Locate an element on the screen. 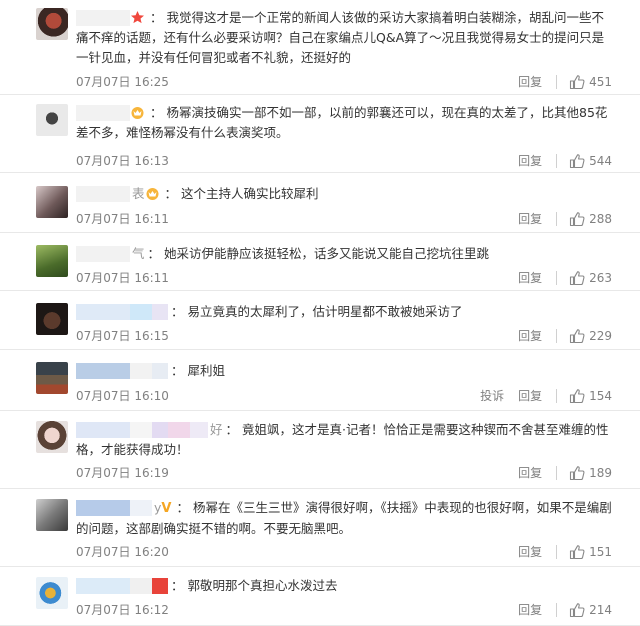 The width and height of the screenshot is (640, 626). comment-content: 表 ：这个主持人确实比较犀利 is located at coordinates (344, 194).